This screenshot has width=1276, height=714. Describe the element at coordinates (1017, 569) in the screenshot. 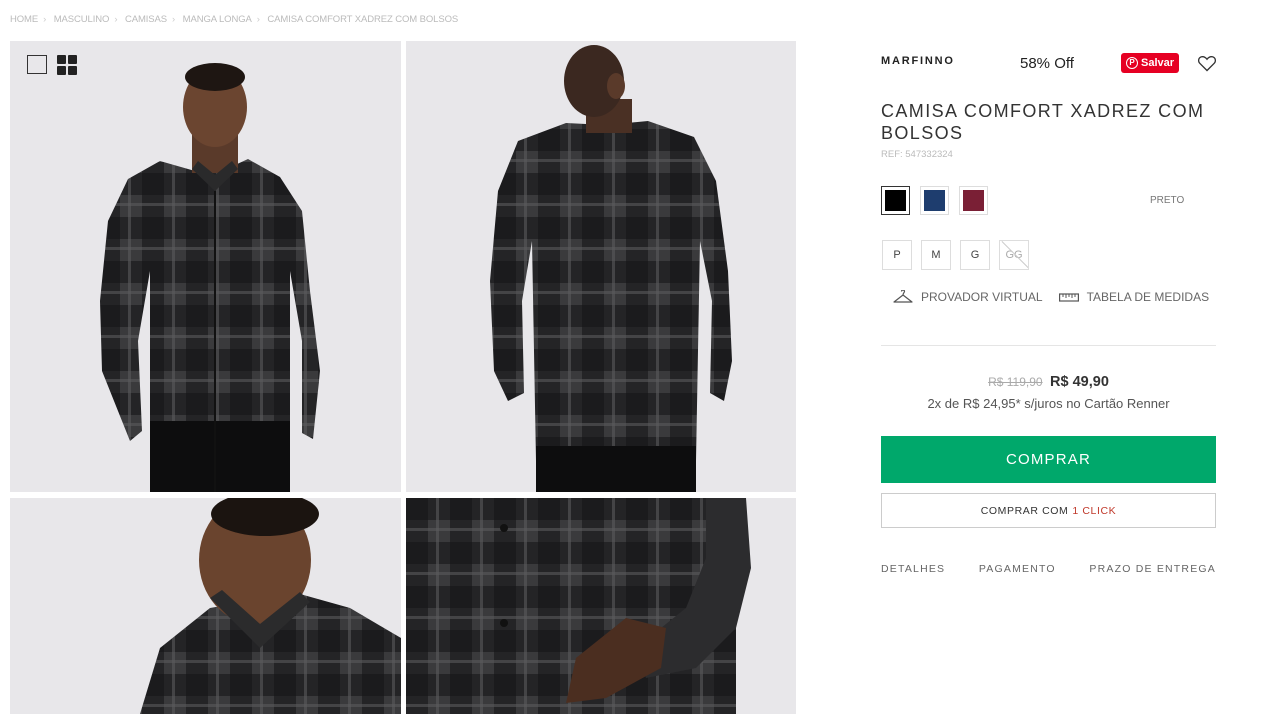

I see `tab-pagamento: PAGAMENTO` at that location.